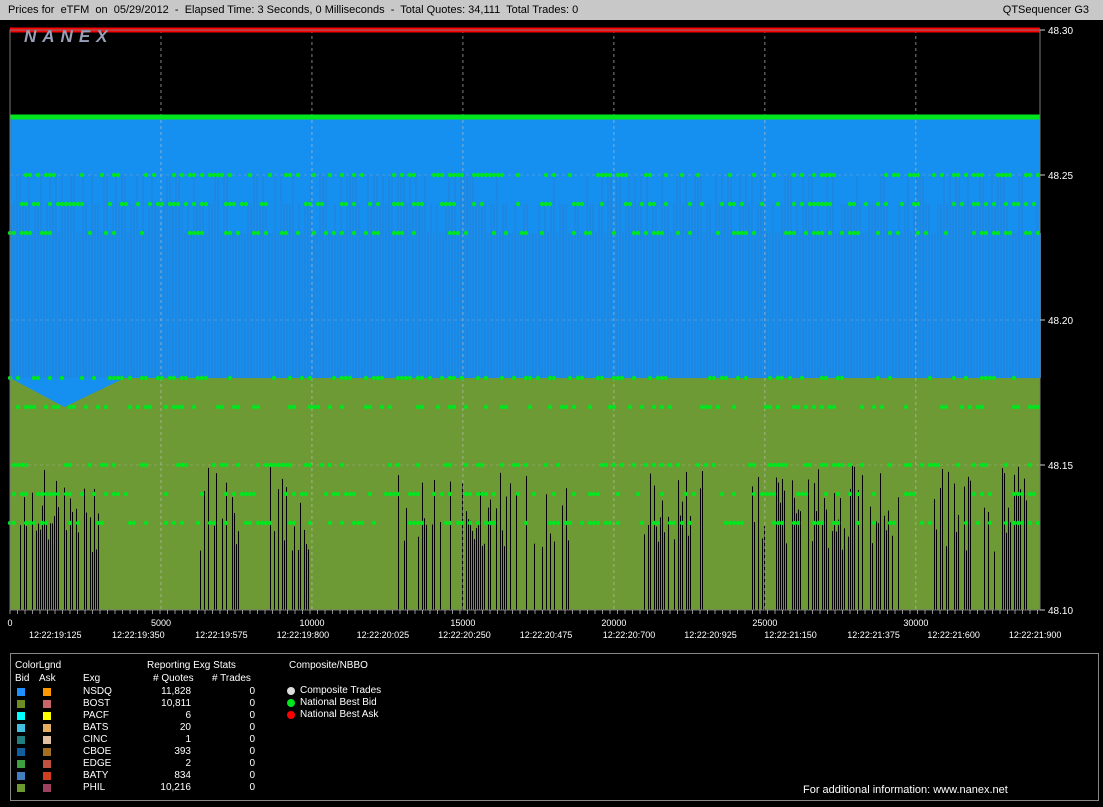 This screenshot has height=807, width=1103. I want to click on y-tick-label: 48.25, so click(1060, 176).